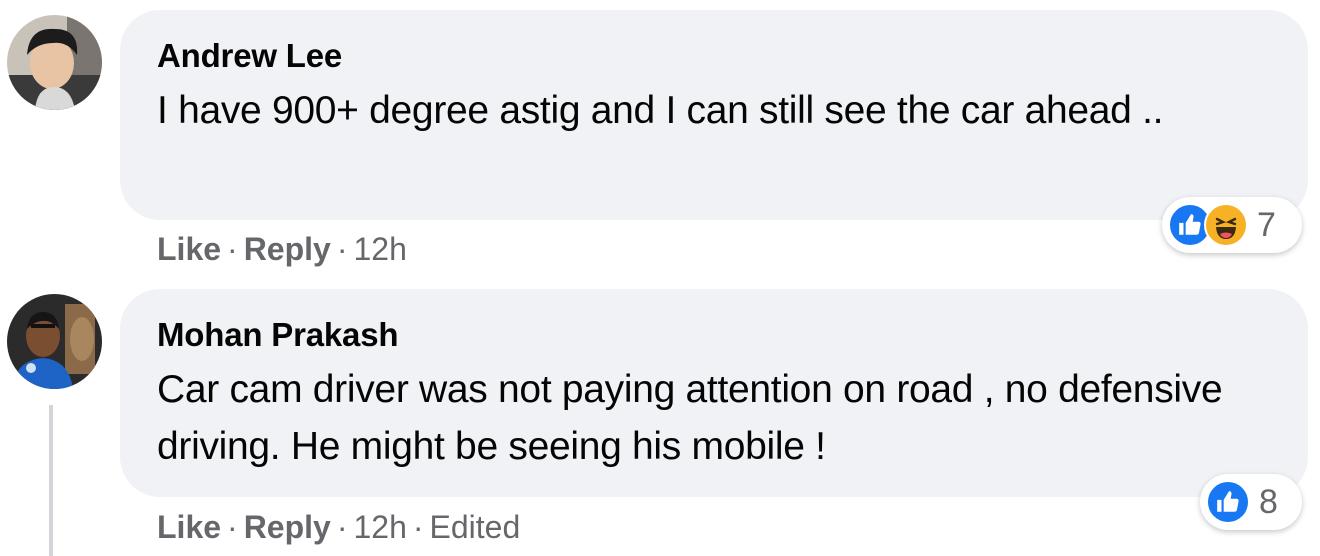 The image size is (1320, 556). I want to click on like-icon, so click(1228, 502).